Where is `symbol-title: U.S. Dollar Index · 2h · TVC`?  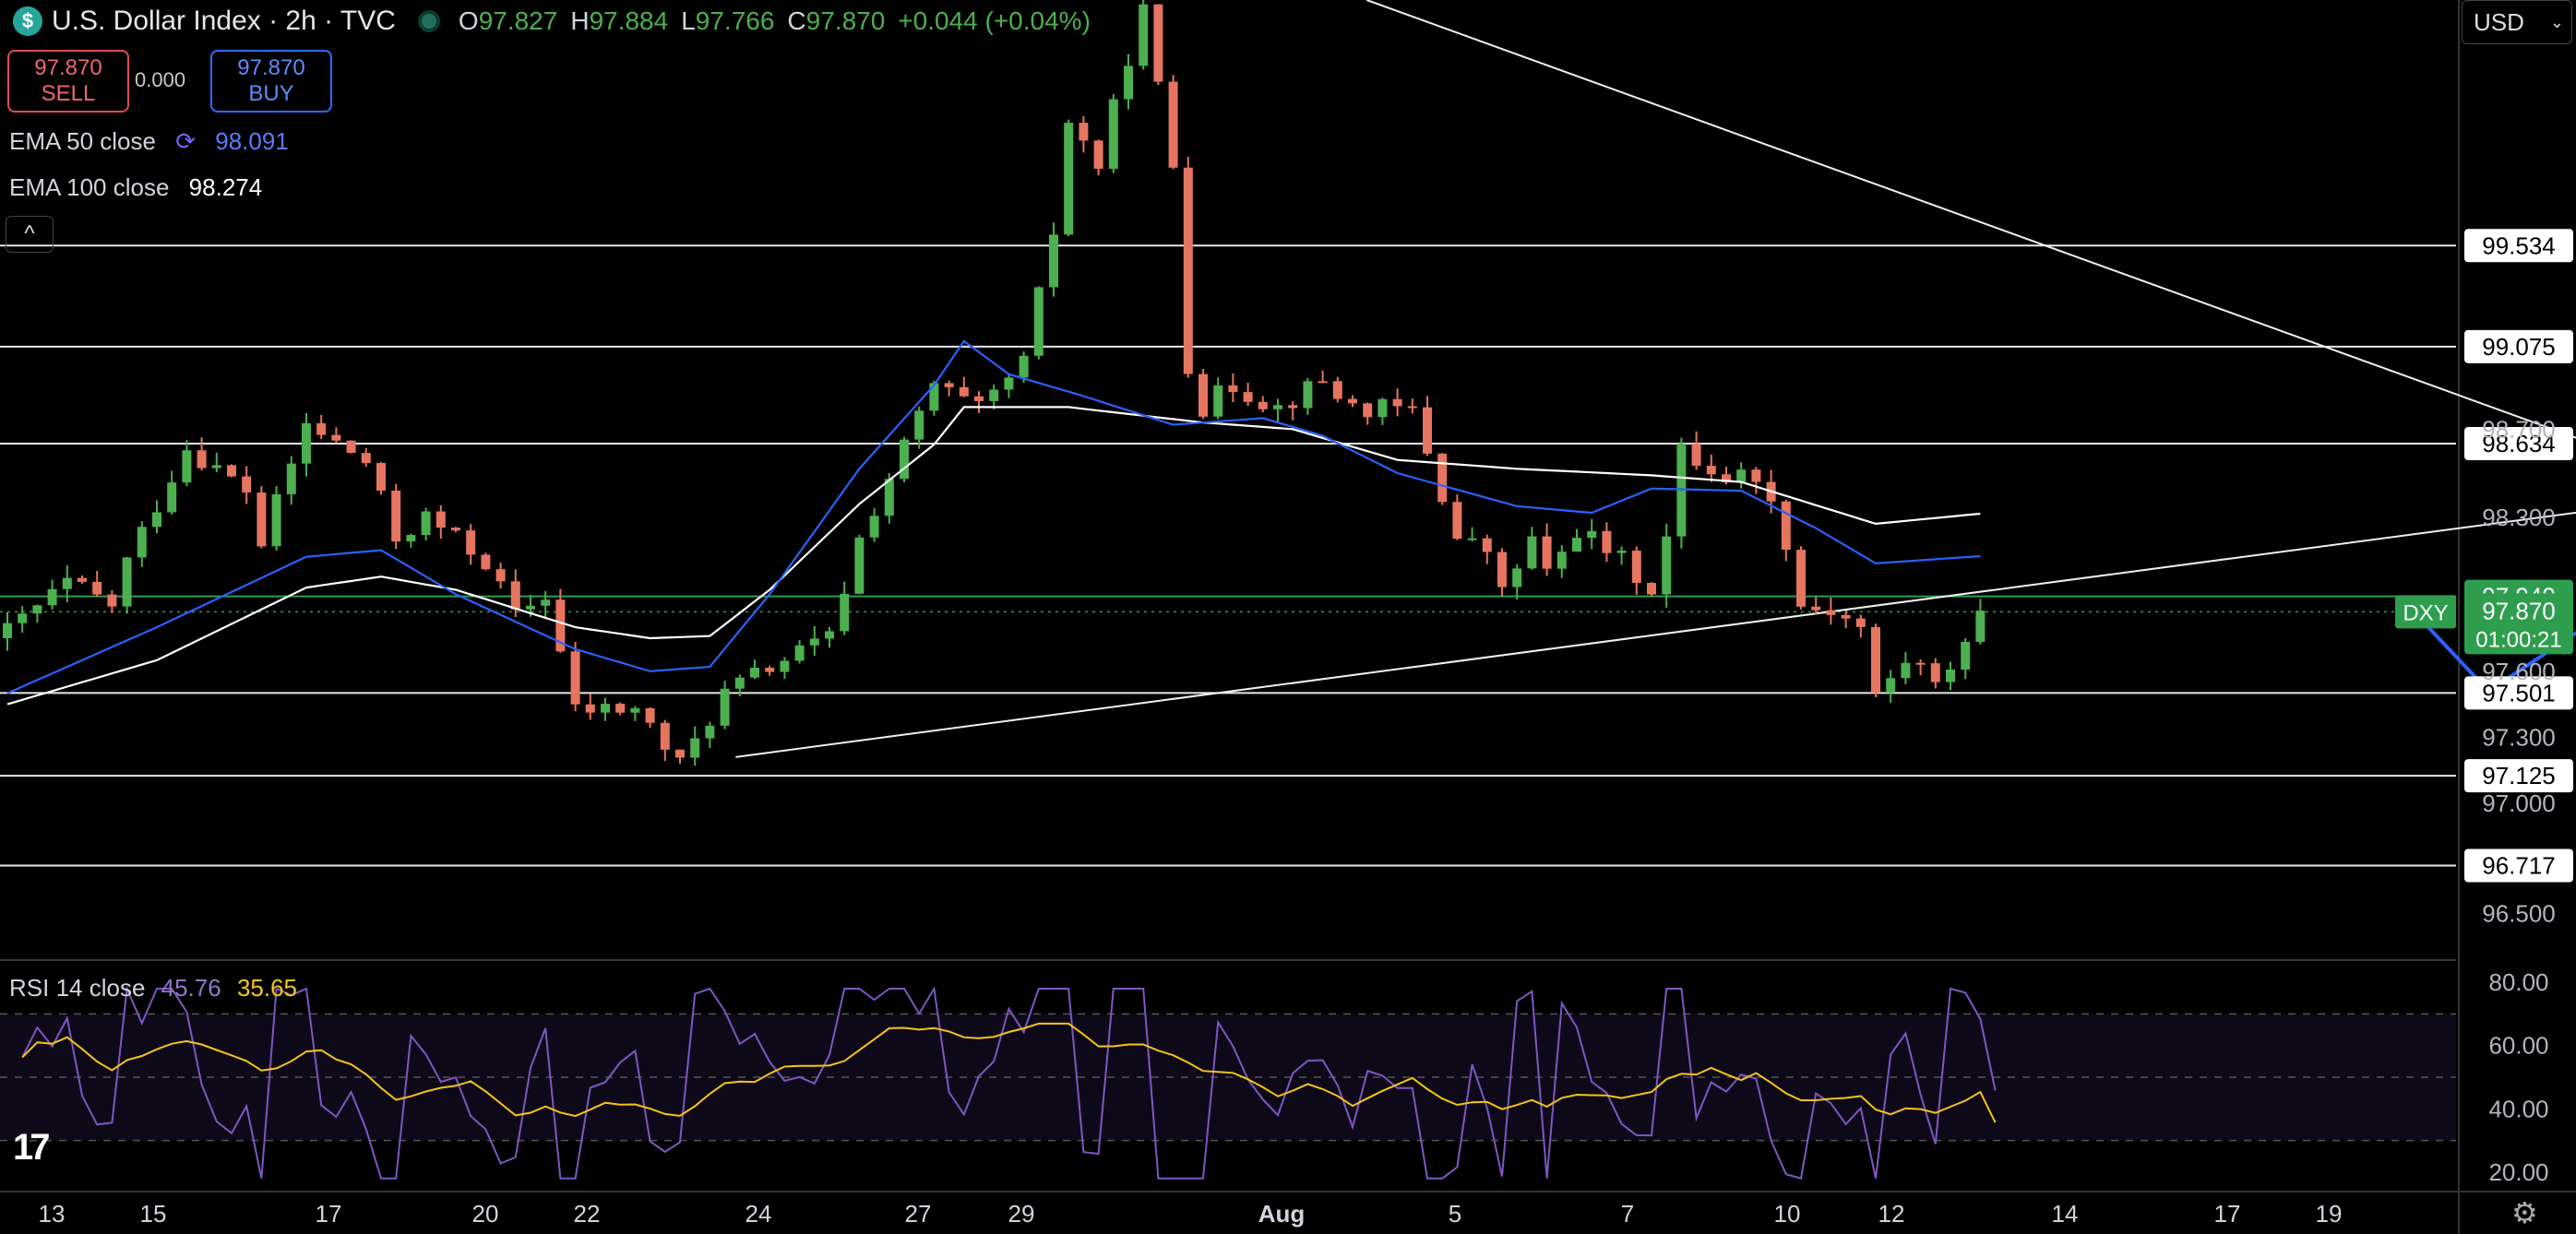
symbol-title: U.S. Dollar Index · 2h · TVC is located at coordinates (224, 21).